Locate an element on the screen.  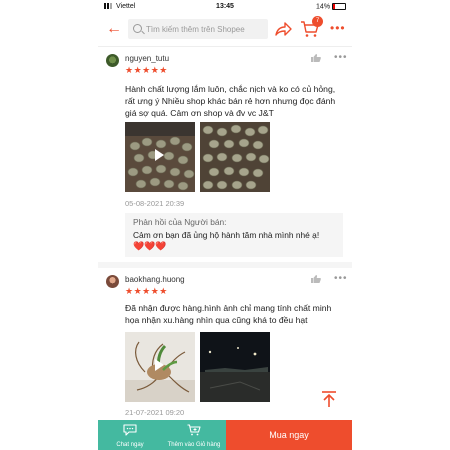
review-username: nguyen_tutu is located at coordinates (147, 58).